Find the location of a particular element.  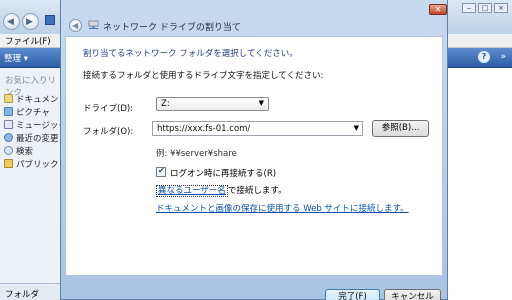

pictures-icon is located at coordinates (8, 111).